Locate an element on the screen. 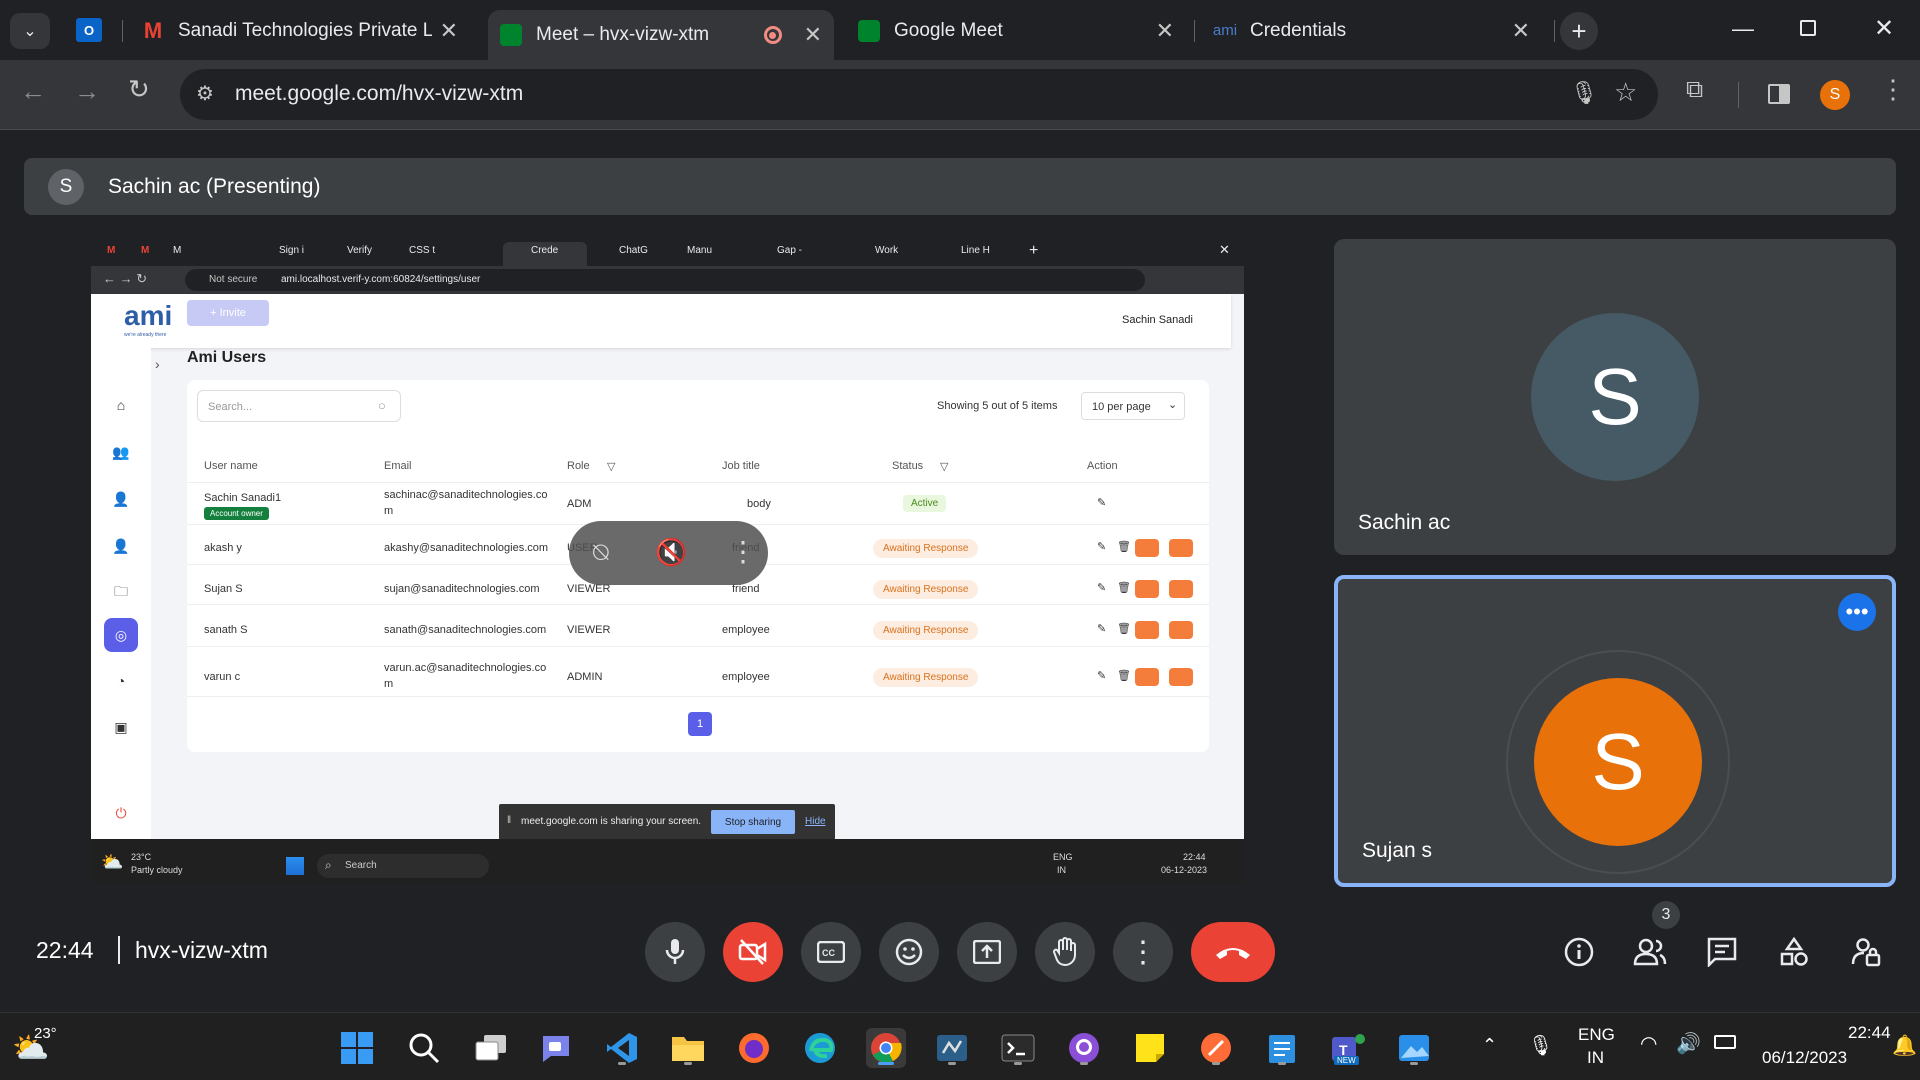  stop-sharing-button: Stop sharing is located at coordinates (753, 822).